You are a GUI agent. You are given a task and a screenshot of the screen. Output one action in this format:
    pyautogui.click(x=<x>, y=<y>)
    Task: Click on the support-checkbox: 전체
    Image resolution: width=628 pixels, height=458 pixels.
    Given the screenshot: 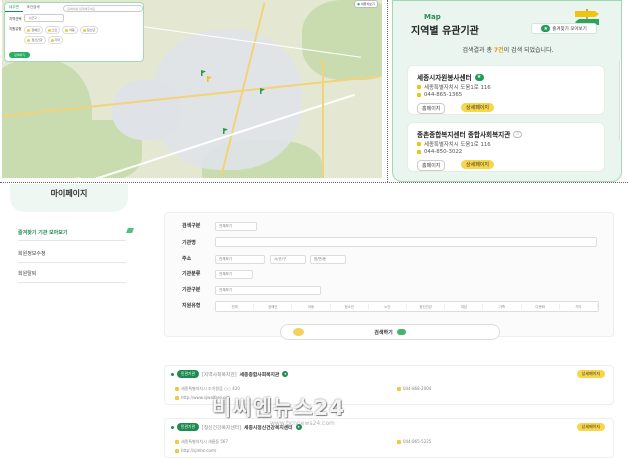 What is the action you would take?
    pyautogui.click(x=235, y=306)
    